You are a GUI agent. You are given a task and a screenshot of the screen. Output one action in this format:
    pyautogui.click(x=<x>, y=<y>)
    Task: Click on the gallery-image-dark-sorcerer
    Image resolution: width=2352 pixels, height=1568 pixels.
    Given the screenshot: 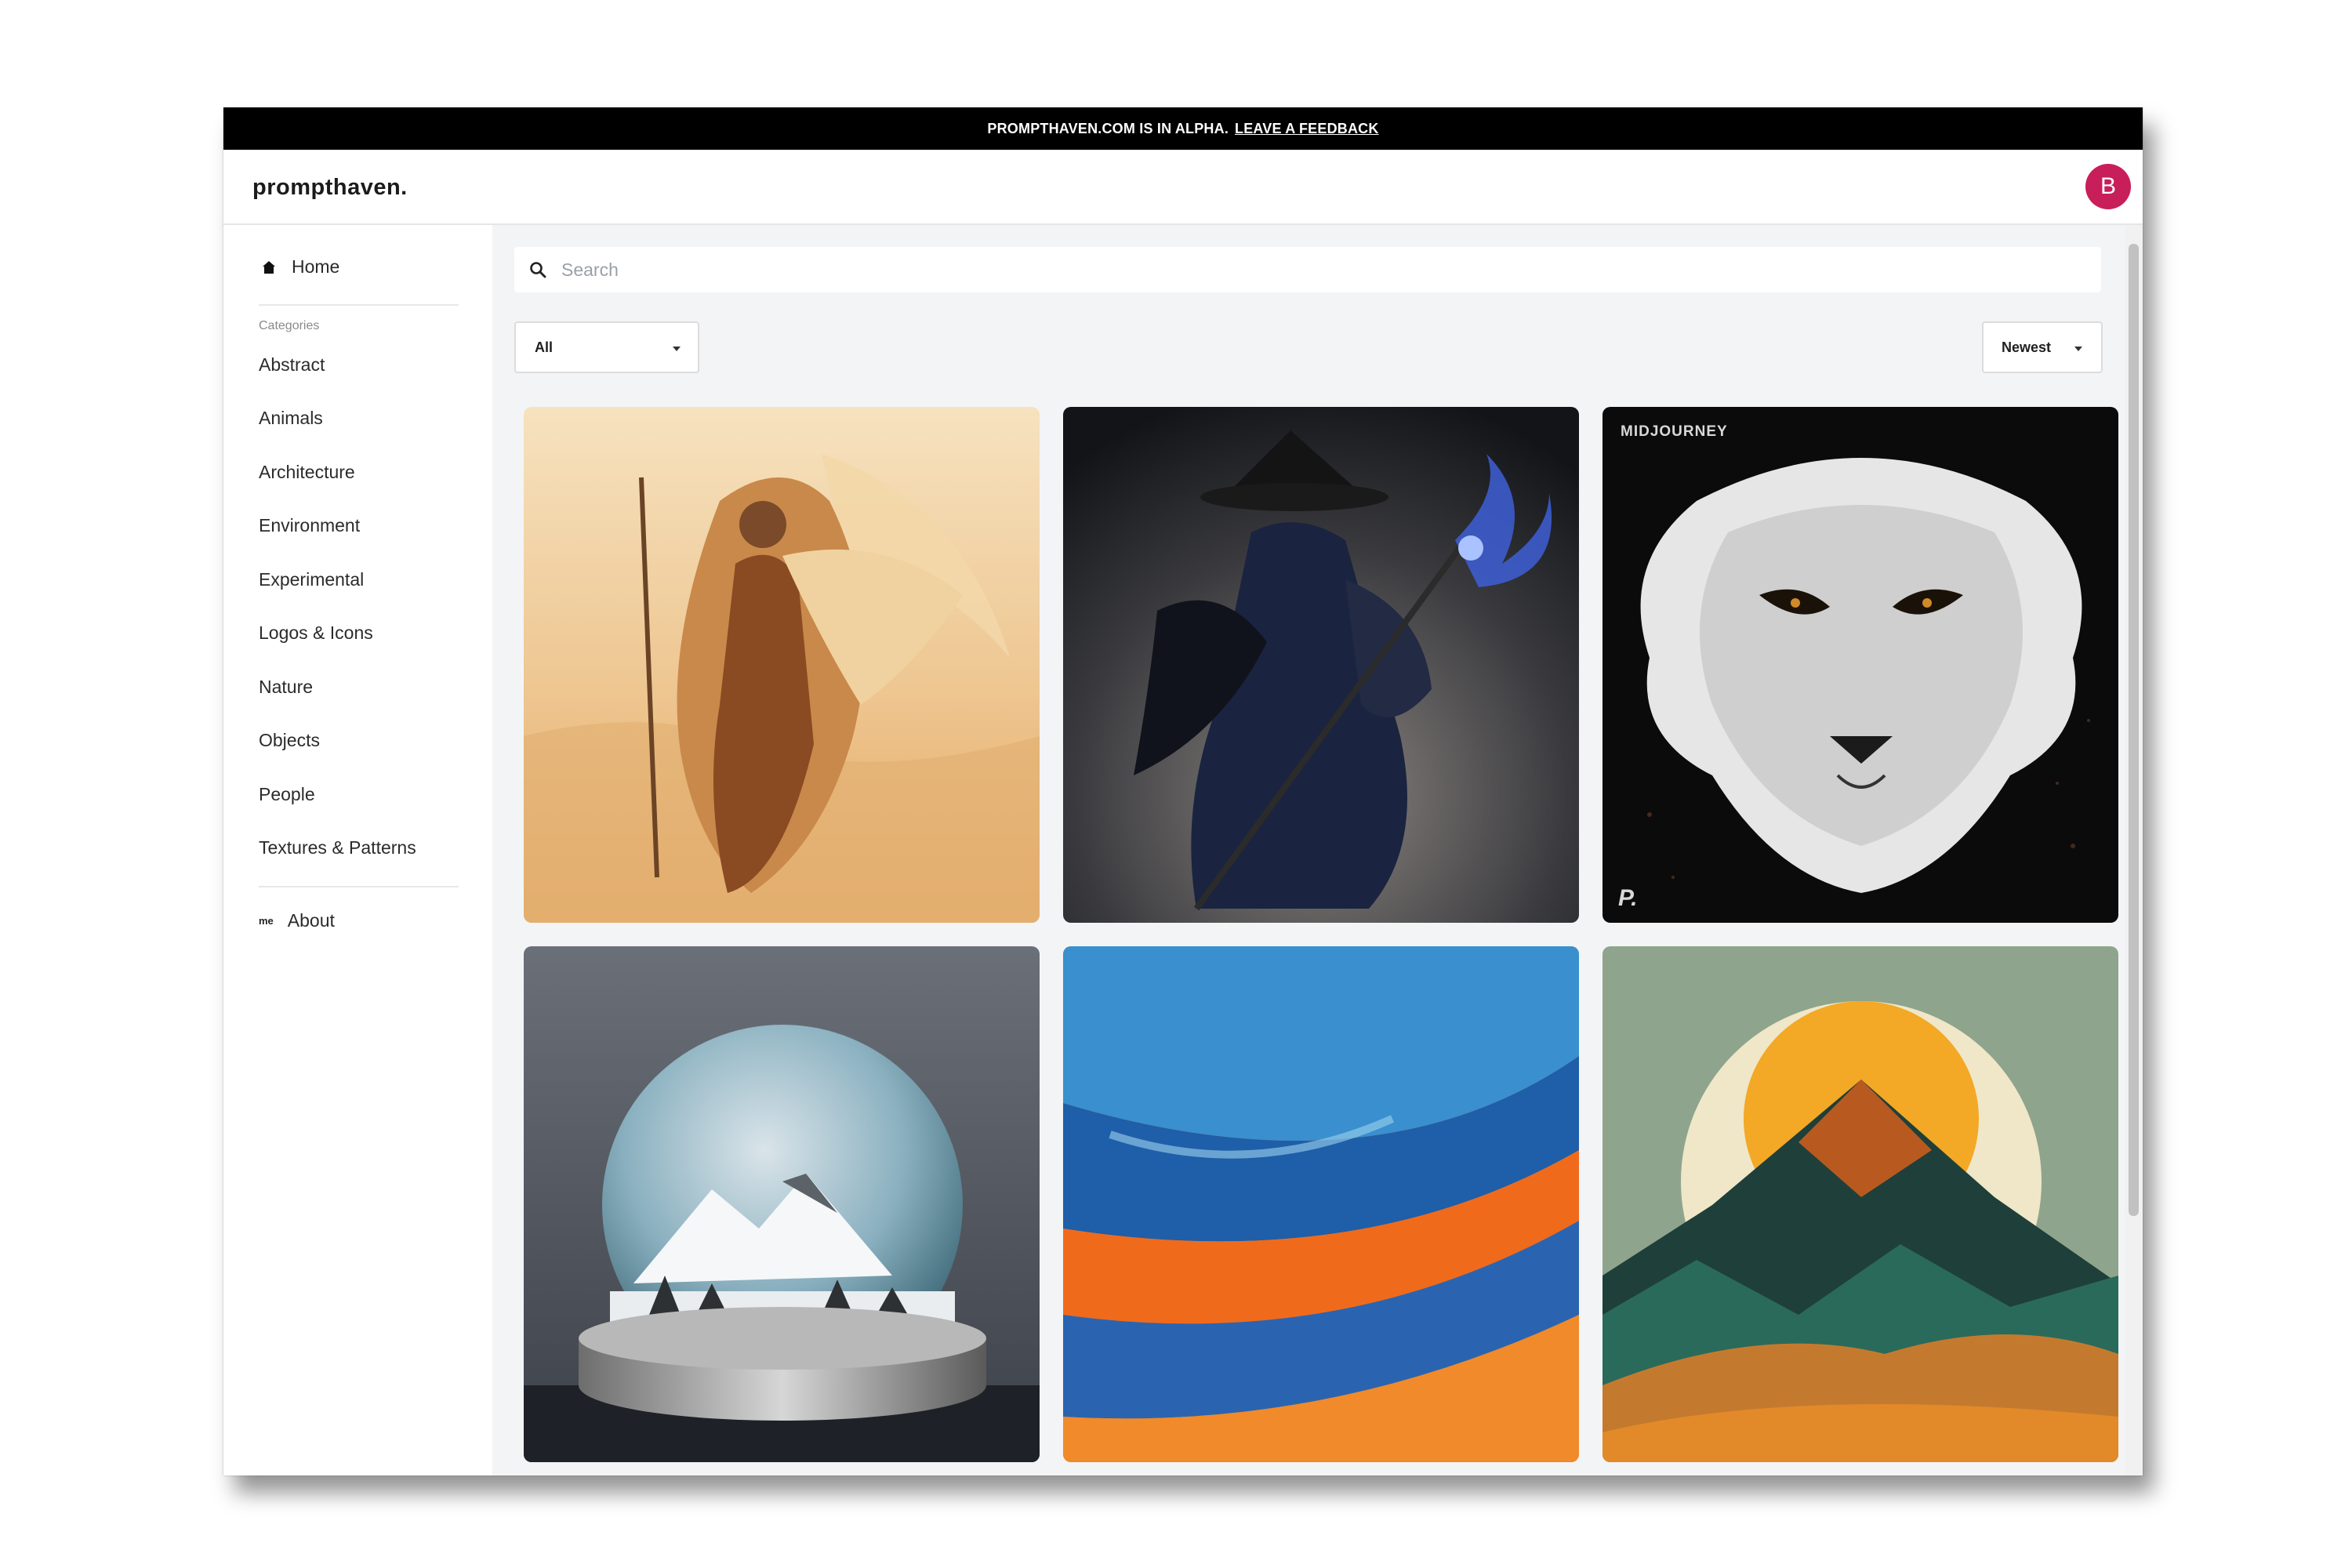 What is the action you would take?
    pyautogui.click(x=1321, y=665)
    